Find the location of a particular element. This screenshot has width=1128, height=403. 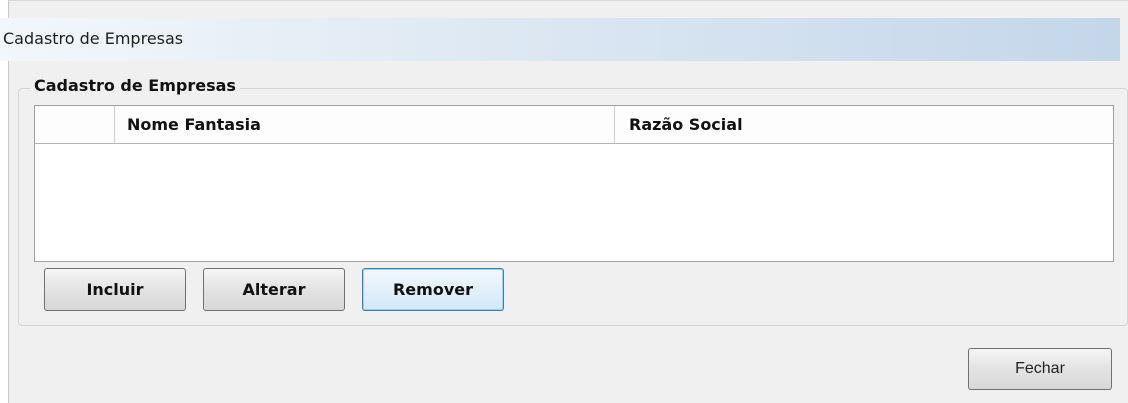

groupbox-title: Cadastro de Empresas is located at coordinates (135, 85).